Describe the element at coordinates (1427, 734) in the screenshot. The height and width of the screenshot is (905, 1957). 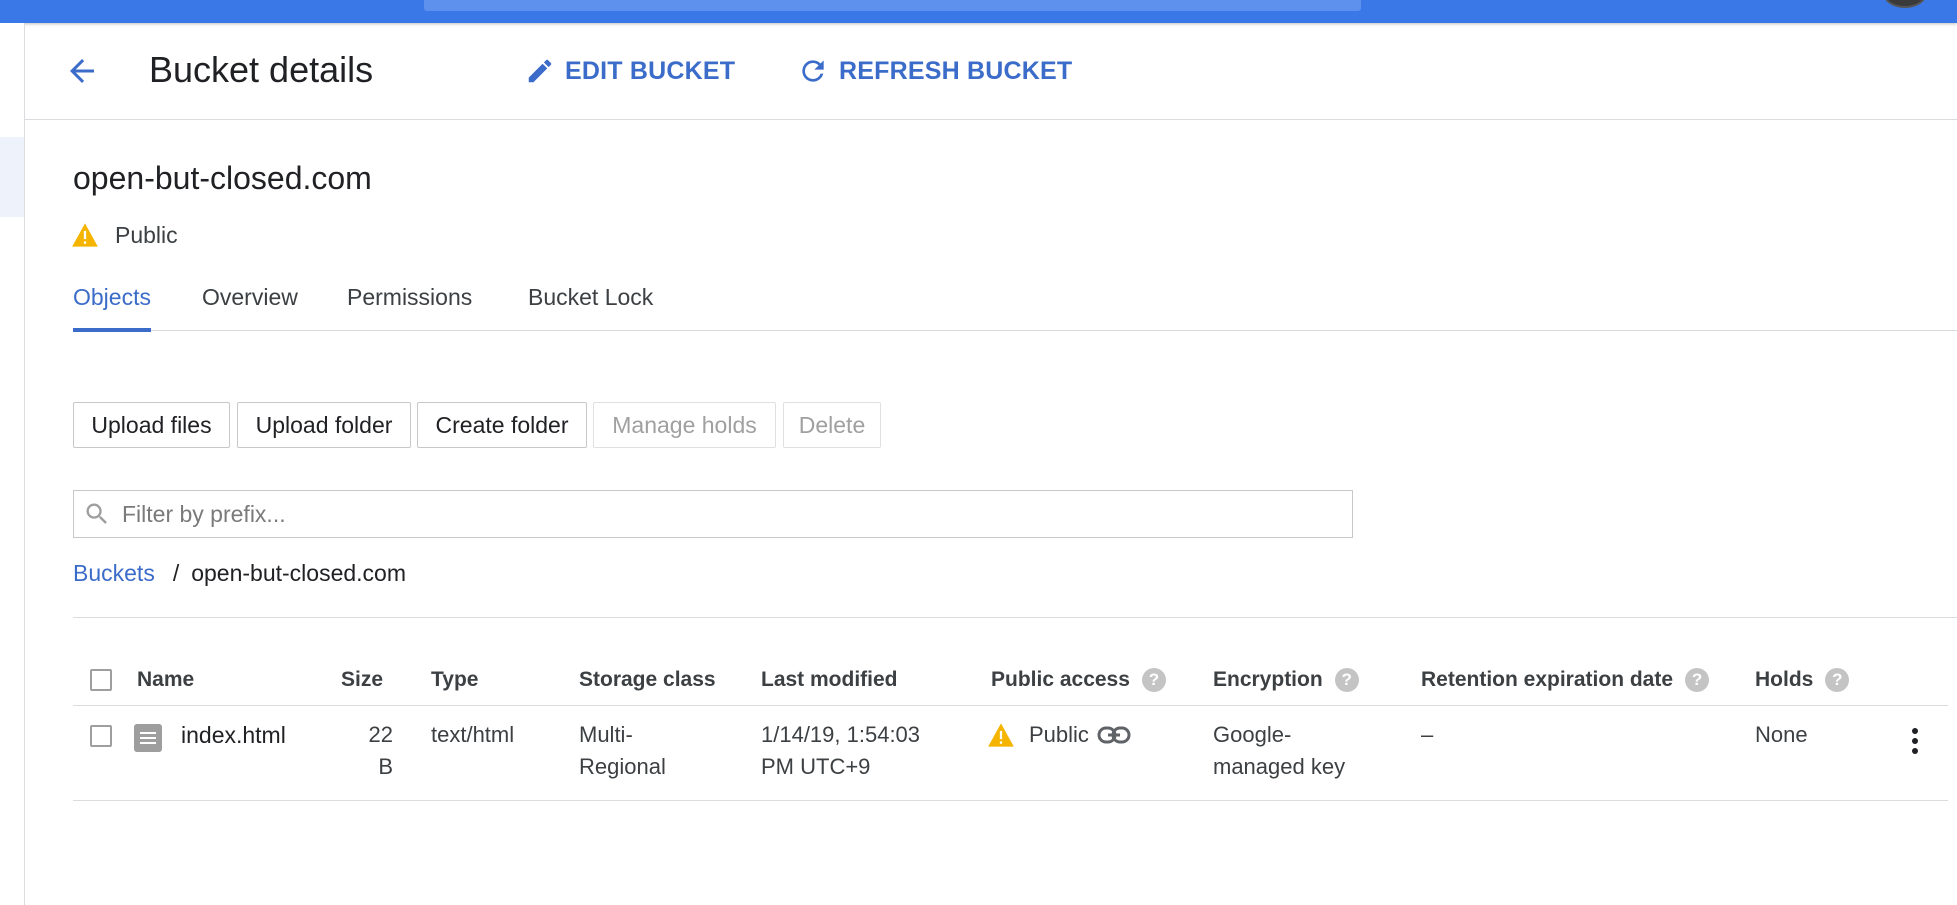
I see `object-retention: –` at that location.